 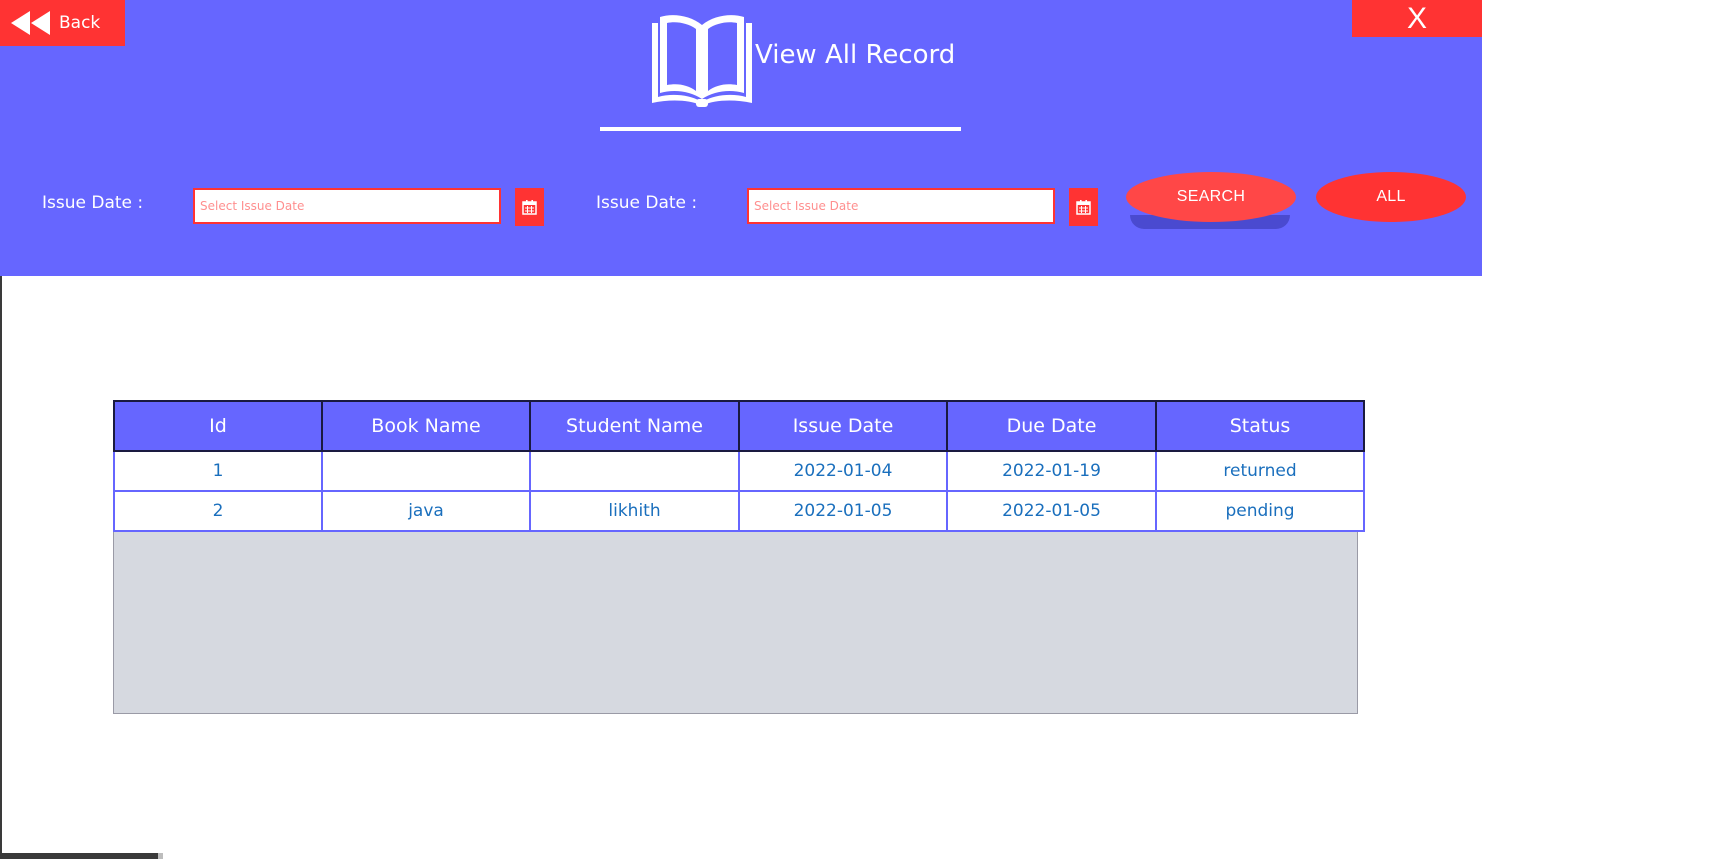 I want to click on cell-student-name, so click(x=634, y=471).